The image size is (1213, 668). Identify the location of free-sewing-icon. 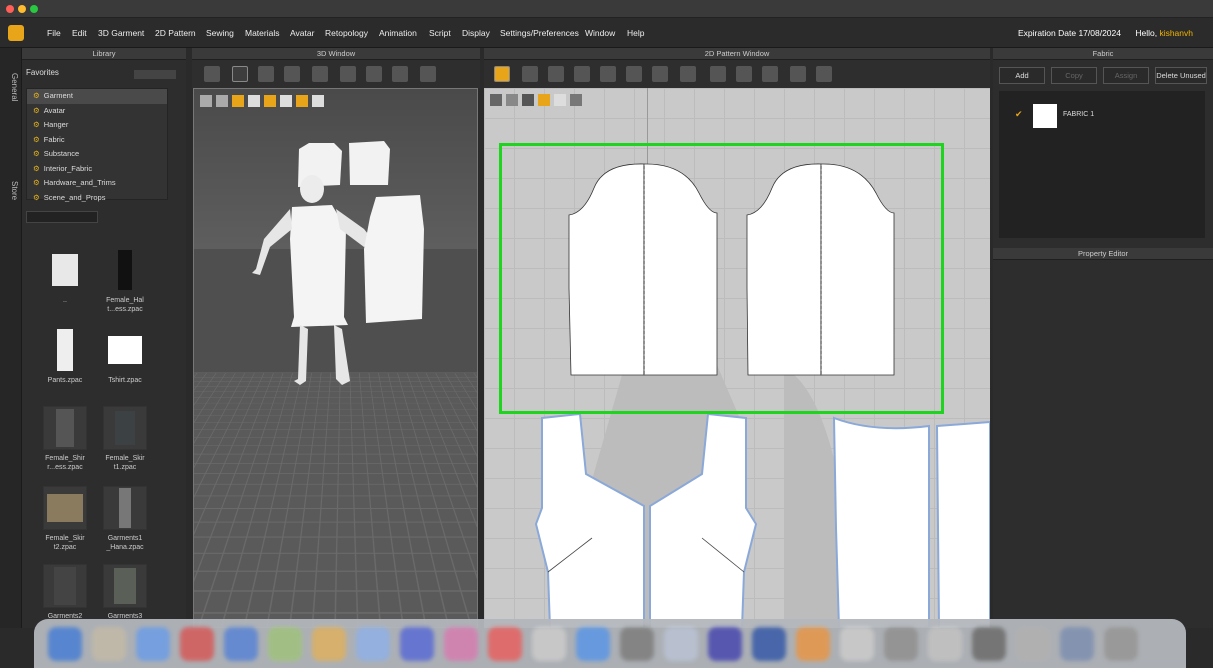
(718, 74).